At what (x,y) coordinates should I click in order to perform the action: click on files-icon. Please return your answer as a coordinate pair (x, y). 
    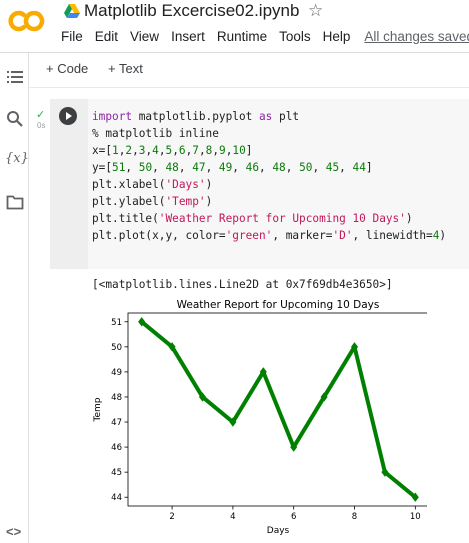
    Looking at the image, I should click on (15, 202).